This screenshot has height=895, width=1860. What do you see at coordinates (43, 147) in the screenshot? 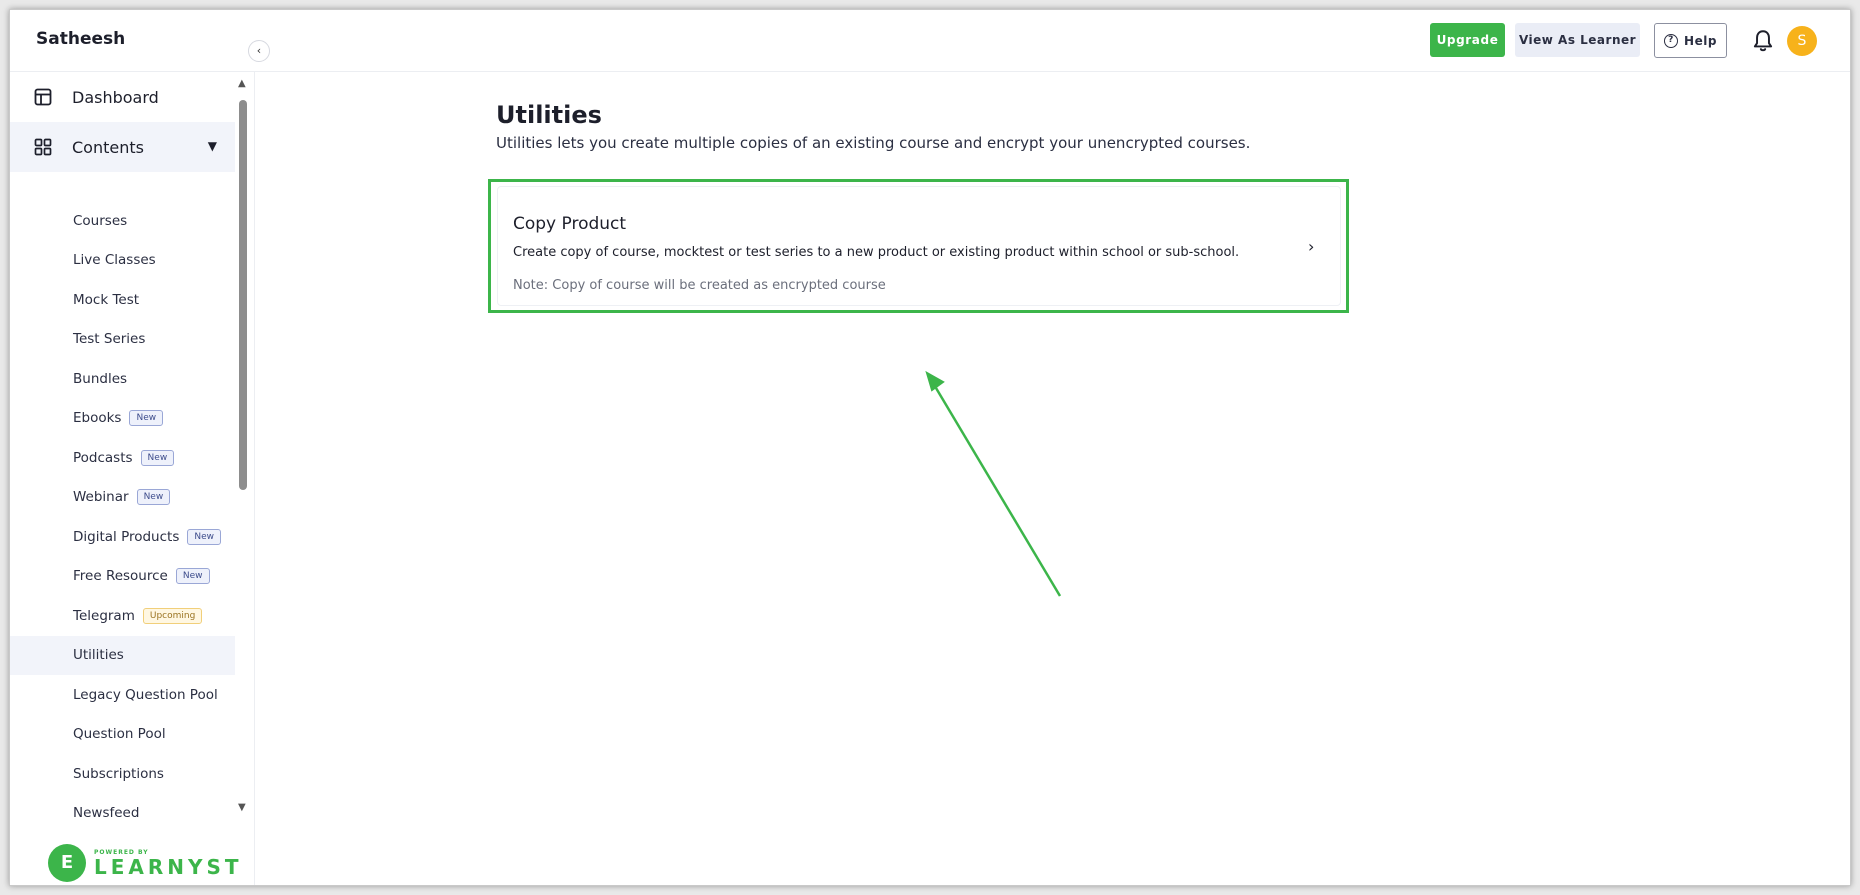
I see `grid-icon` at bounding box center [43, 147].